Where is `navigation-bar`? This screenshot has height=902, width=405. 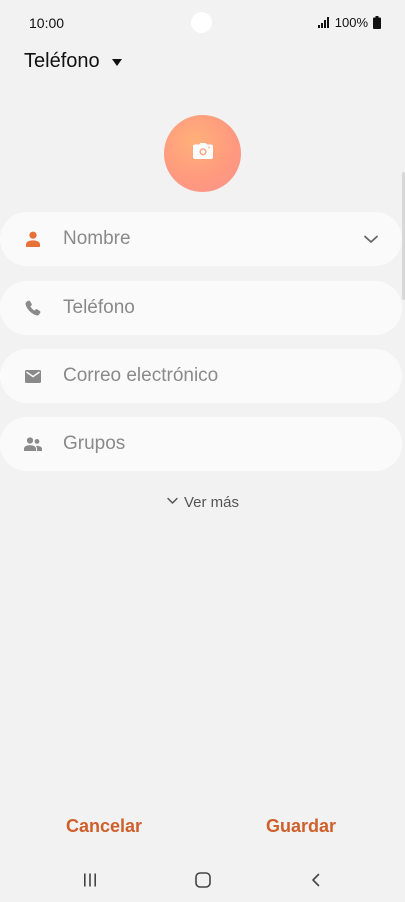 navigation-bar is located at coordinates (202, 880).